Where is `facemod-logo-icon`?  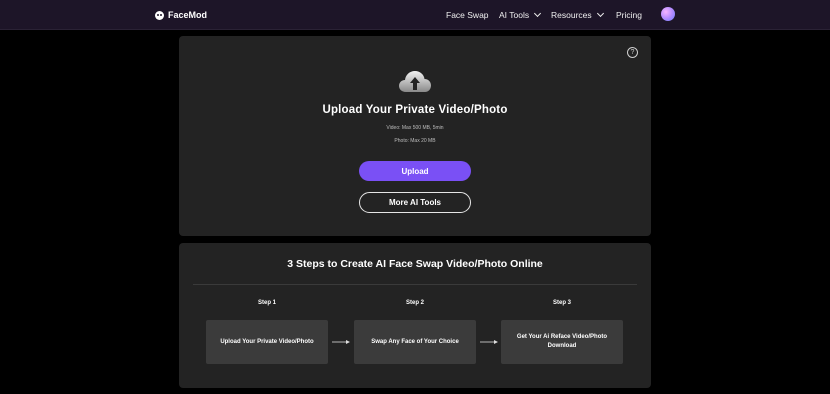 facemod-logo-icon is located at coordinates (159, 15).